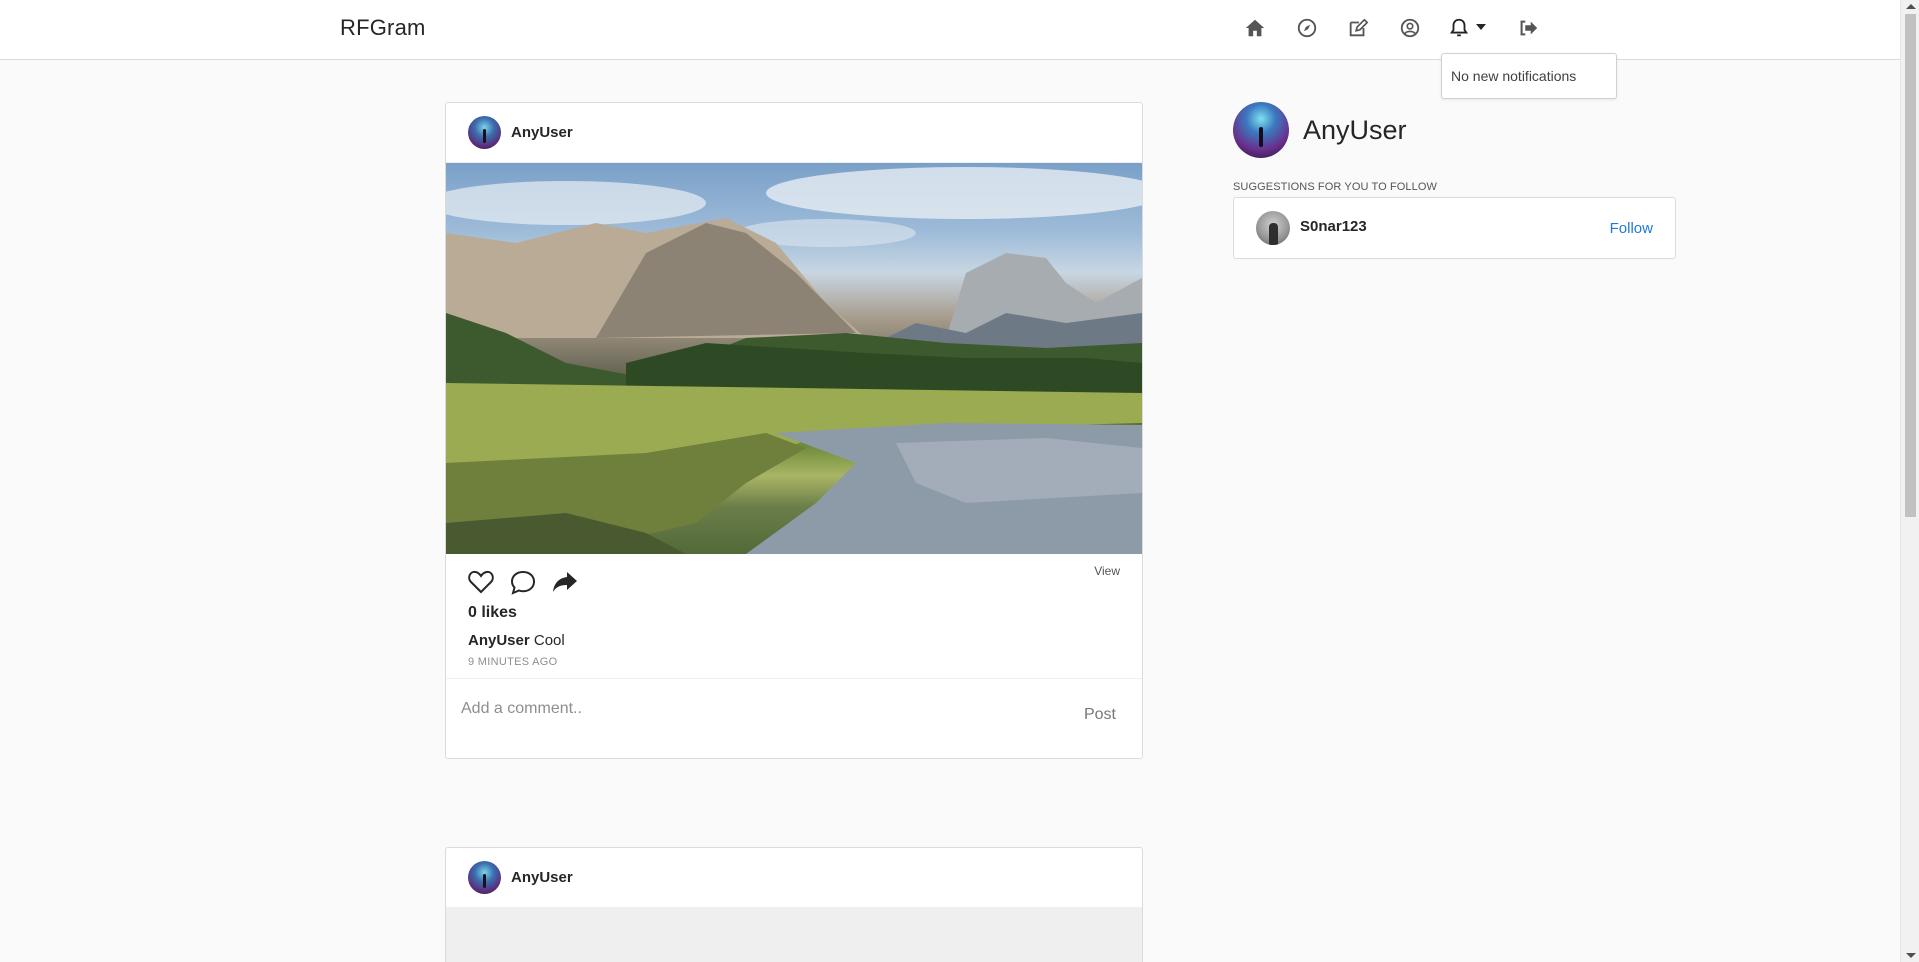  What do you see at coordinates (1307, 28) in the screenshot?
I see `explore-icon` at bounding box center [1307, 28].